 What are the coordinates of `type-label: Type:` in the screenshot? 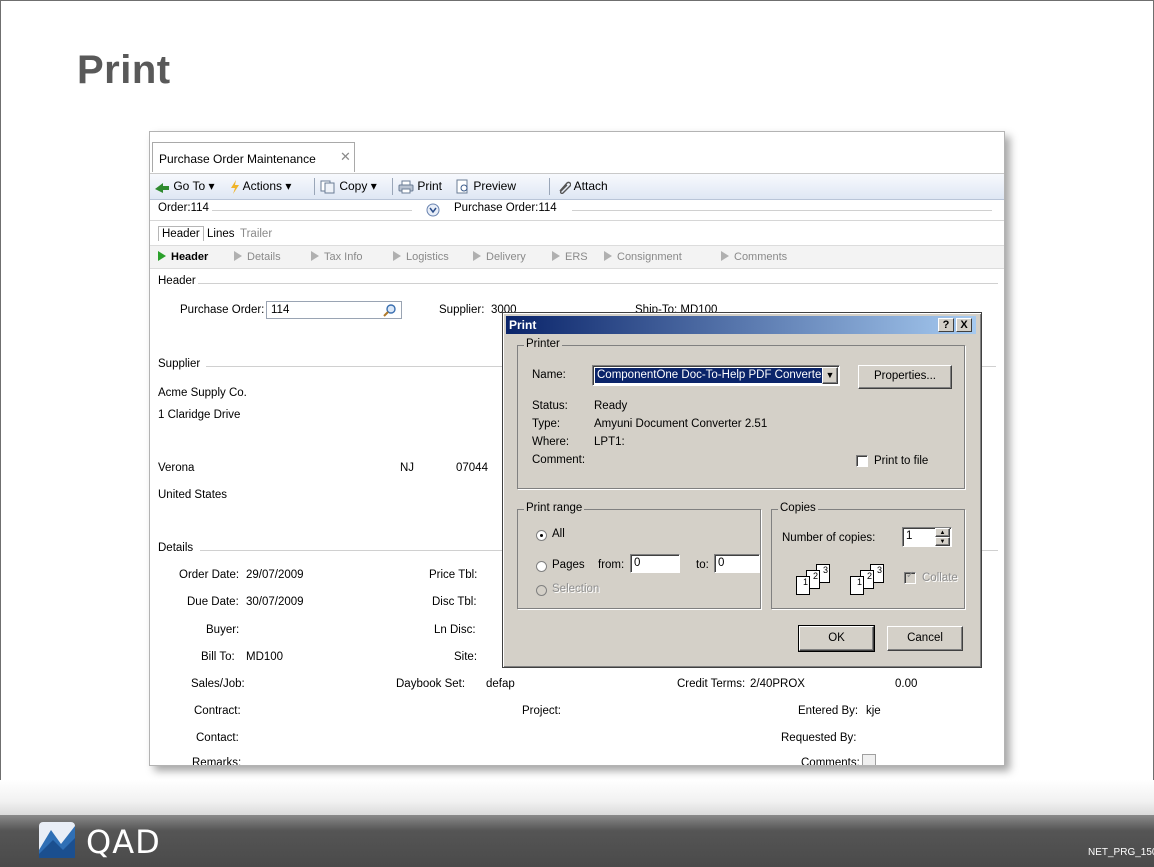 It's located at (546, 424).